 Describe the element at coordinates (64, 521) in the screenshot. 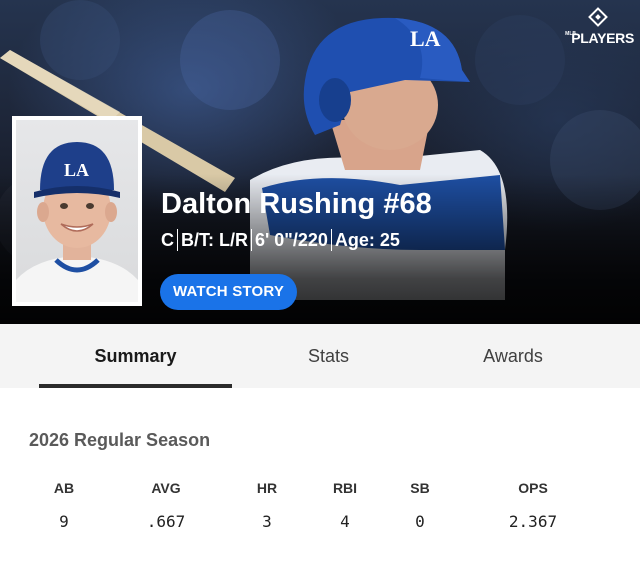

I see `stat-value-ab: 9` at that location.